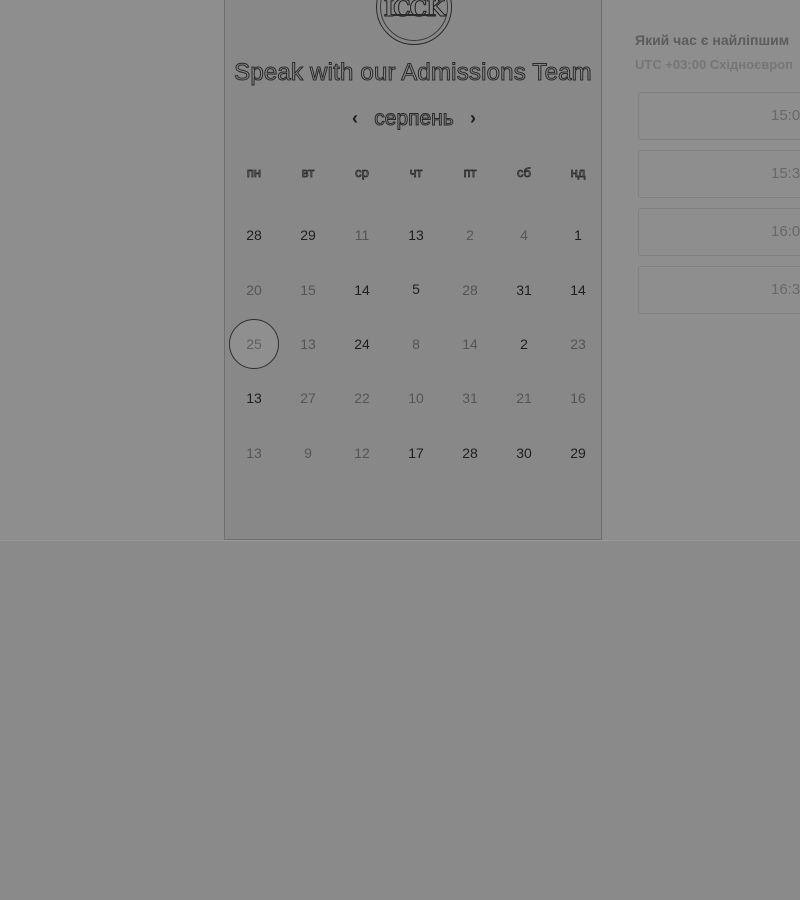 Image resolution: width=800 pixels, height=900 pixels. I want to click on time-question: Який час є найліпшим, so click(712, 40).